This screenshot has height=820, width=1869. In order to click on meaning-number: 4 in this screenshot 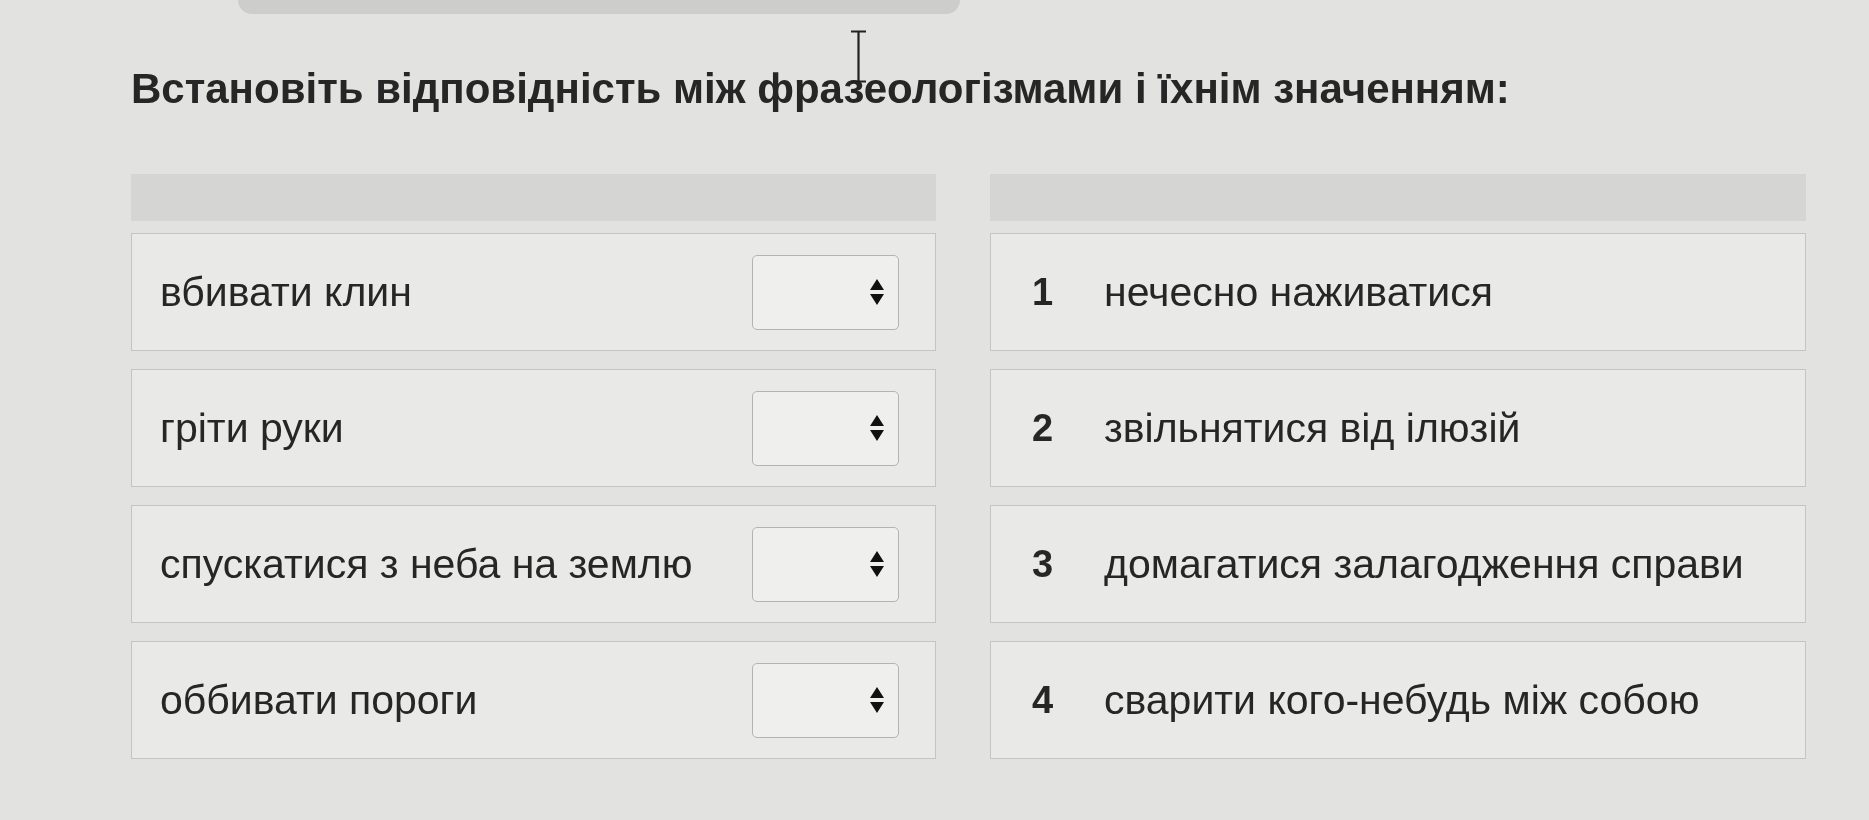, I will do `click(1043, 700)`.